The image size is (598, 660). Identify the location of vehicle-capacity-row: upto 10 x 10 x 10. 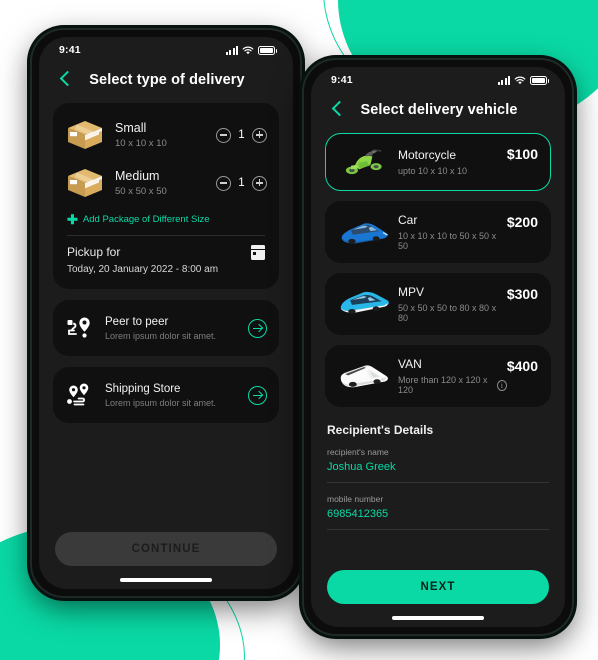
(452, 171).